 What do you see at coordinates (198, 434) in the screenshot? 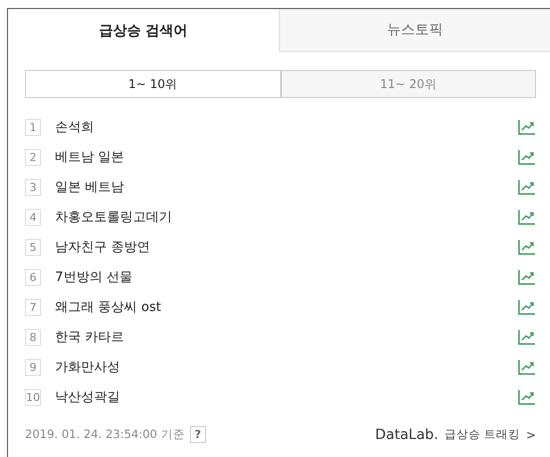
I see `help-button: ?` at bounding box center [198, 434].